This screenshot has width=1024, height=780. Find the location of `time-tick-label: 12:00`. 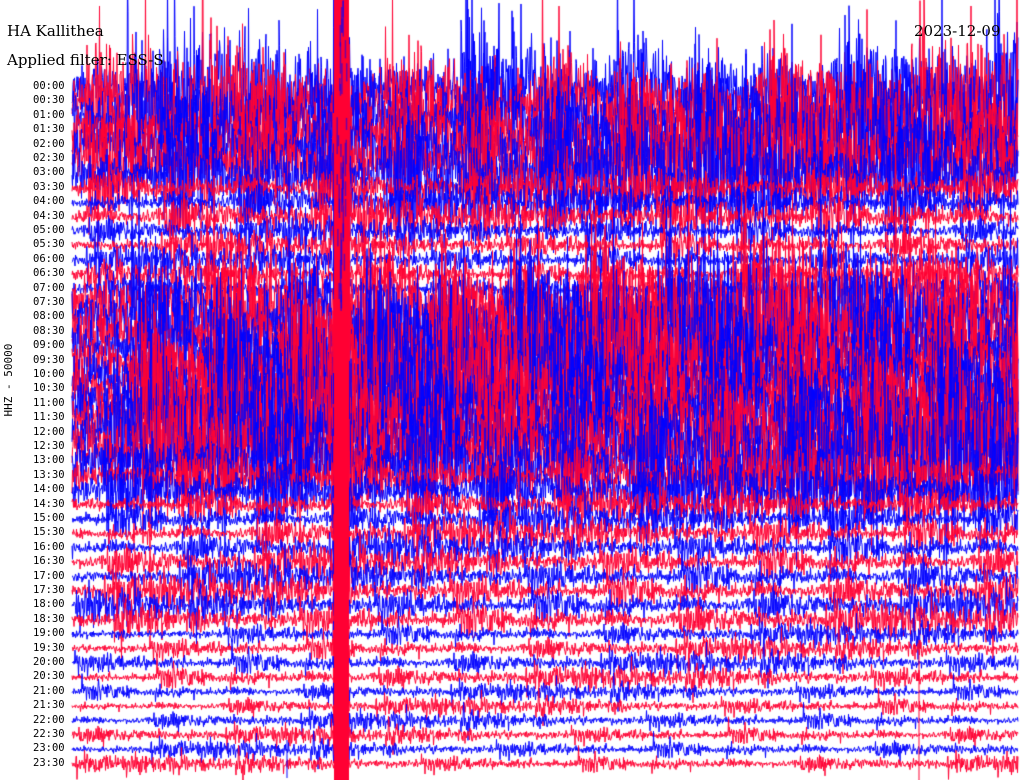

time-tick-label: 12:00 is located at coordinates (49, 431).